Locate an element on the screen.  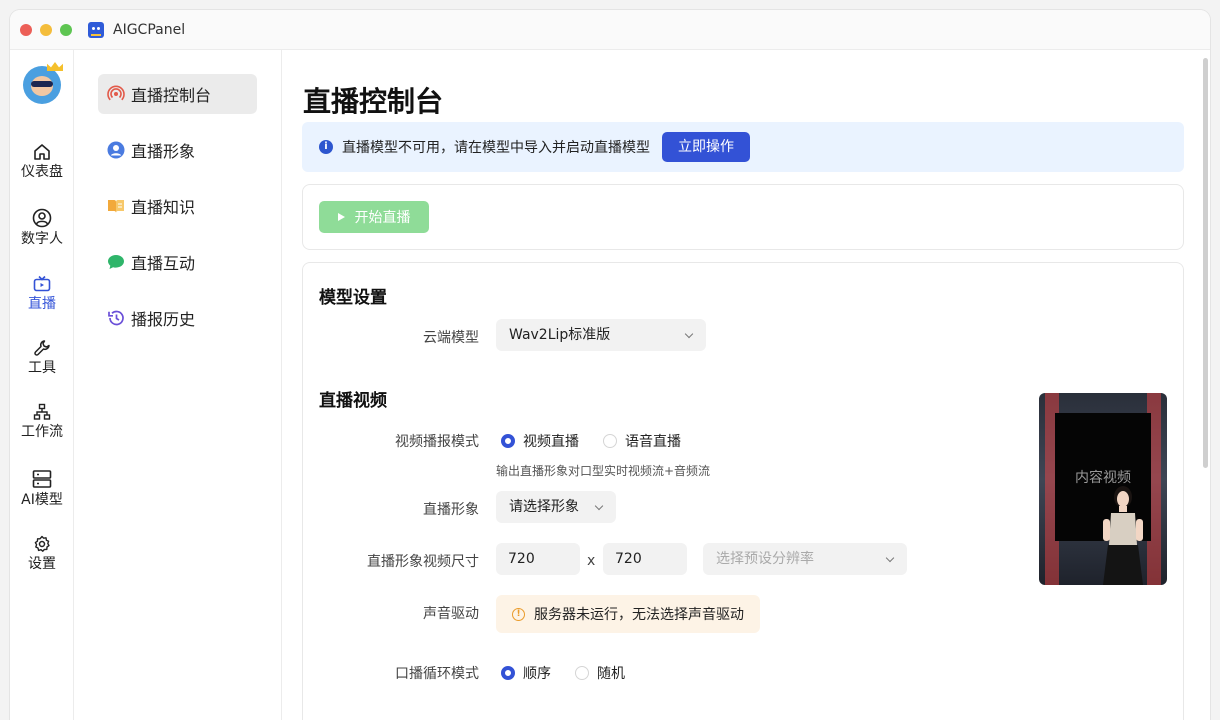
subnav-item-history: 播报历史 is located at coordinates (177, 318).